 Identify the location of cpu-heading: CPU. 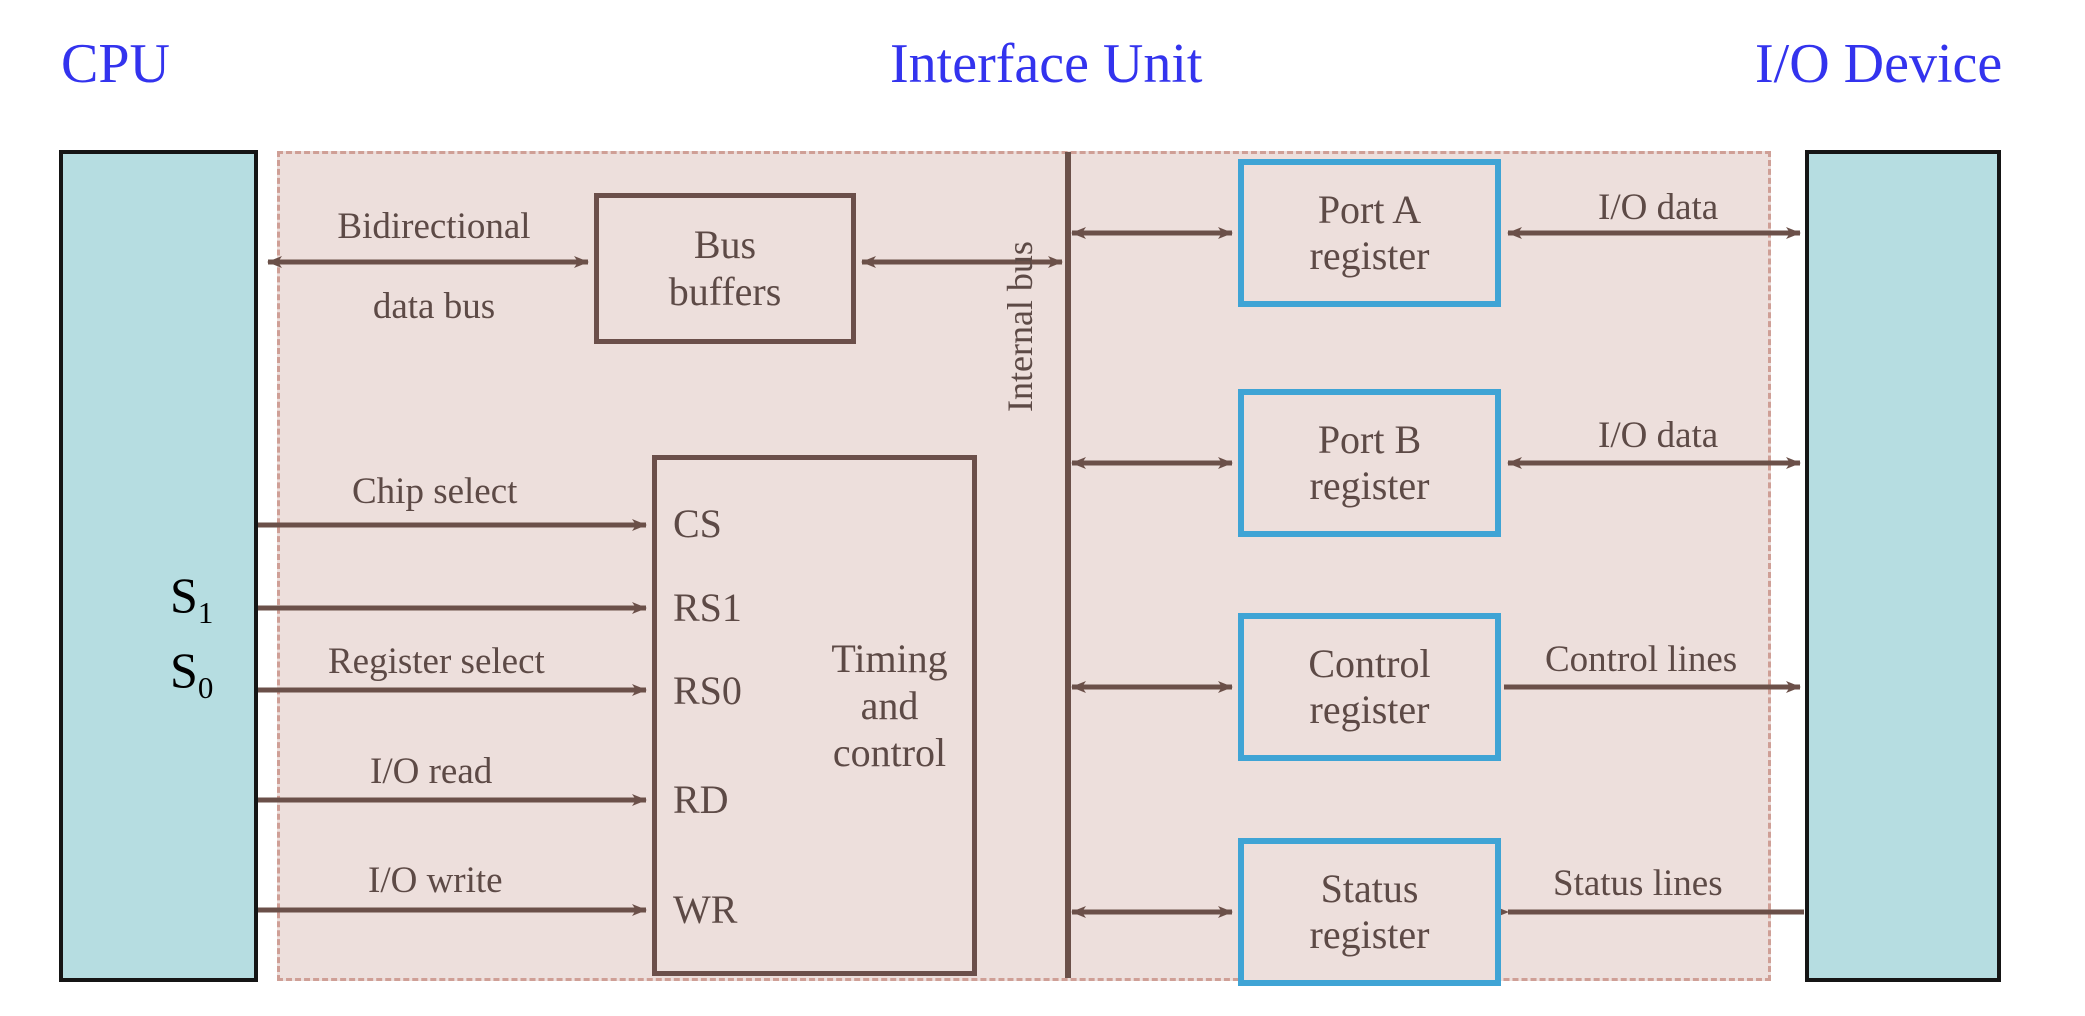
(115, 64).